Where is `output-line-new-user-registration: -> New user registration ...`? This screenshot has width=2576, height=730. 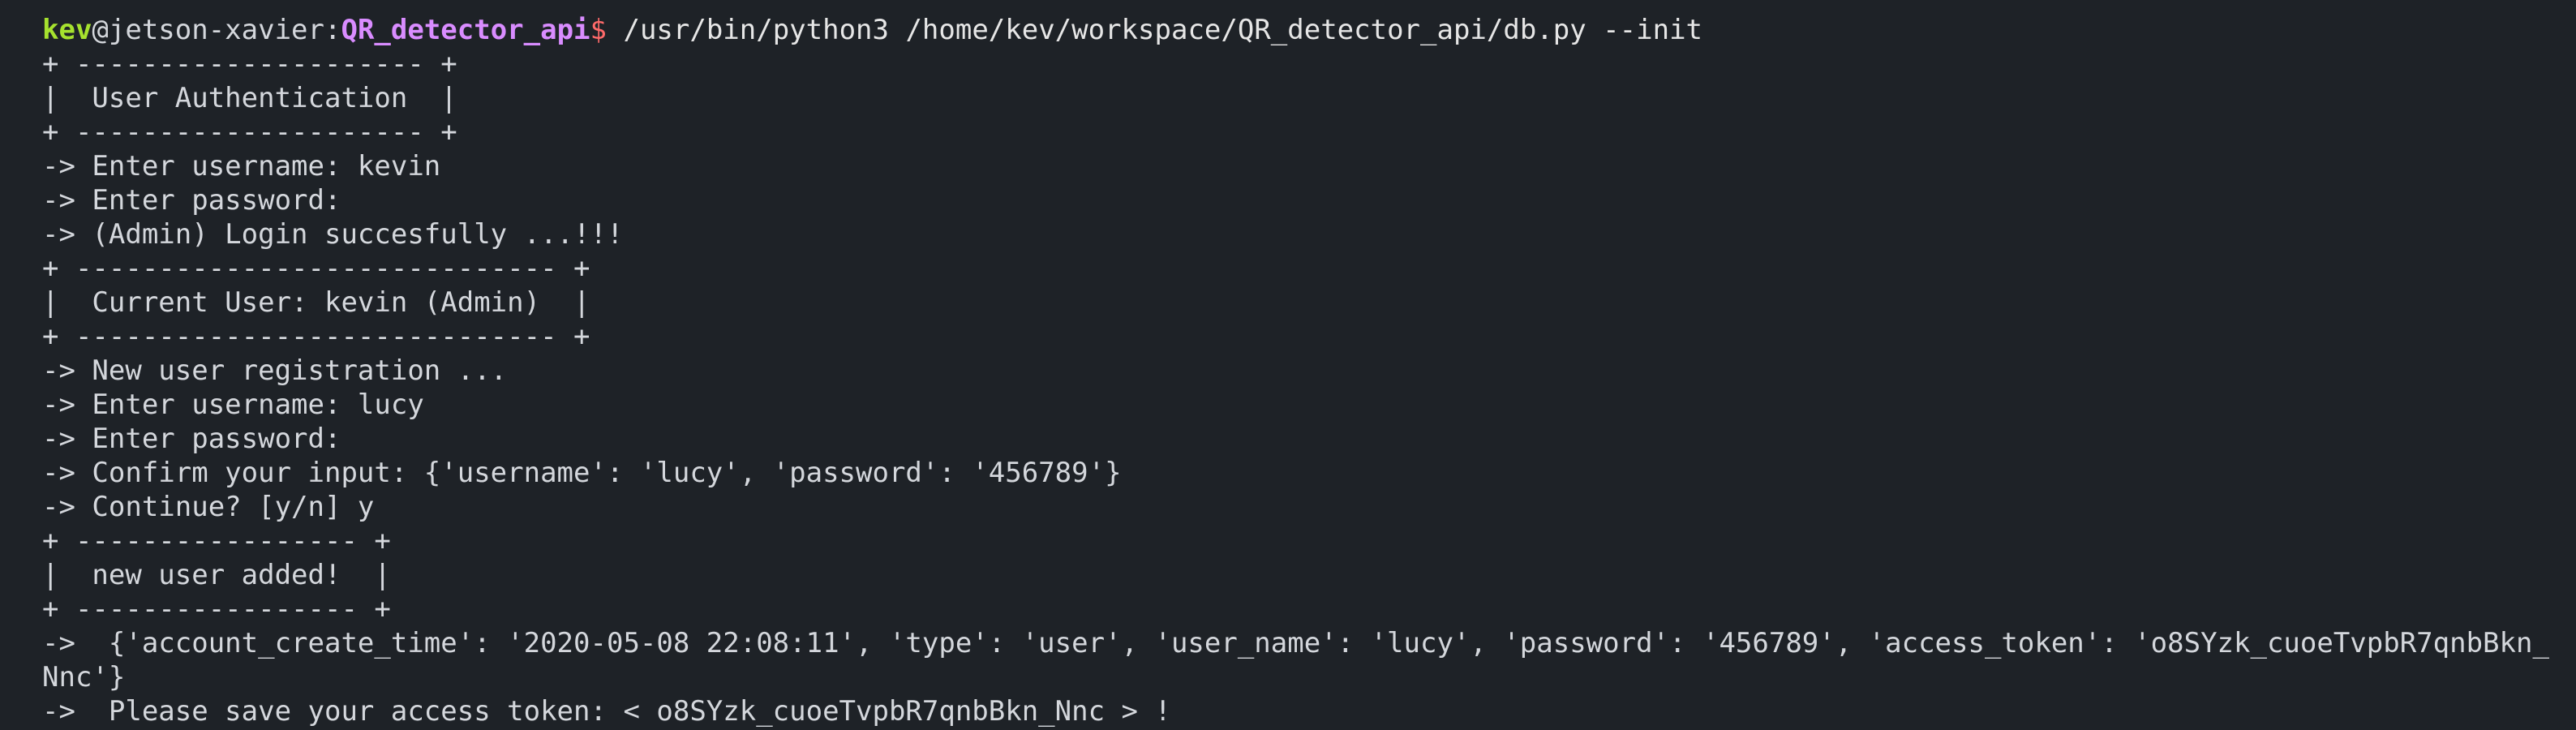 output-line-new-user-registration: -> New user registration ... is located at coordinates (275, 370).